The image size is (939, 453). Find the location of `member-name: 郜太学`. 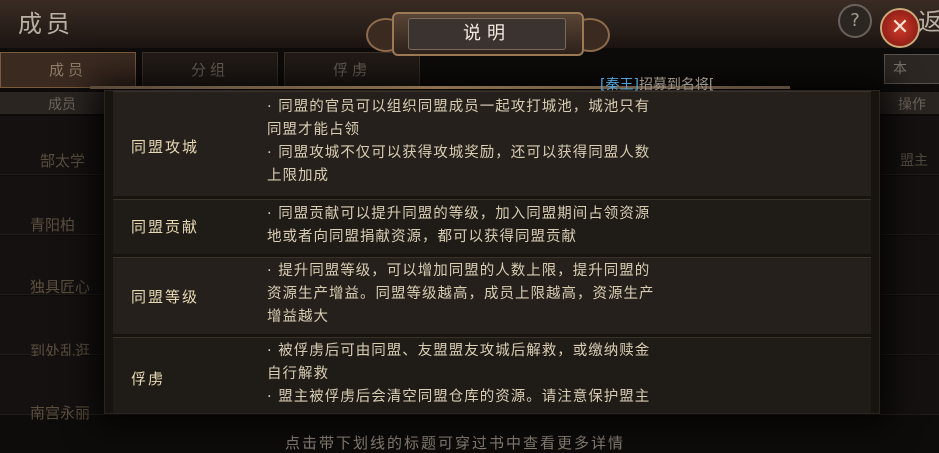

member-name: 郜太学 is located at coordinates (63, 161).